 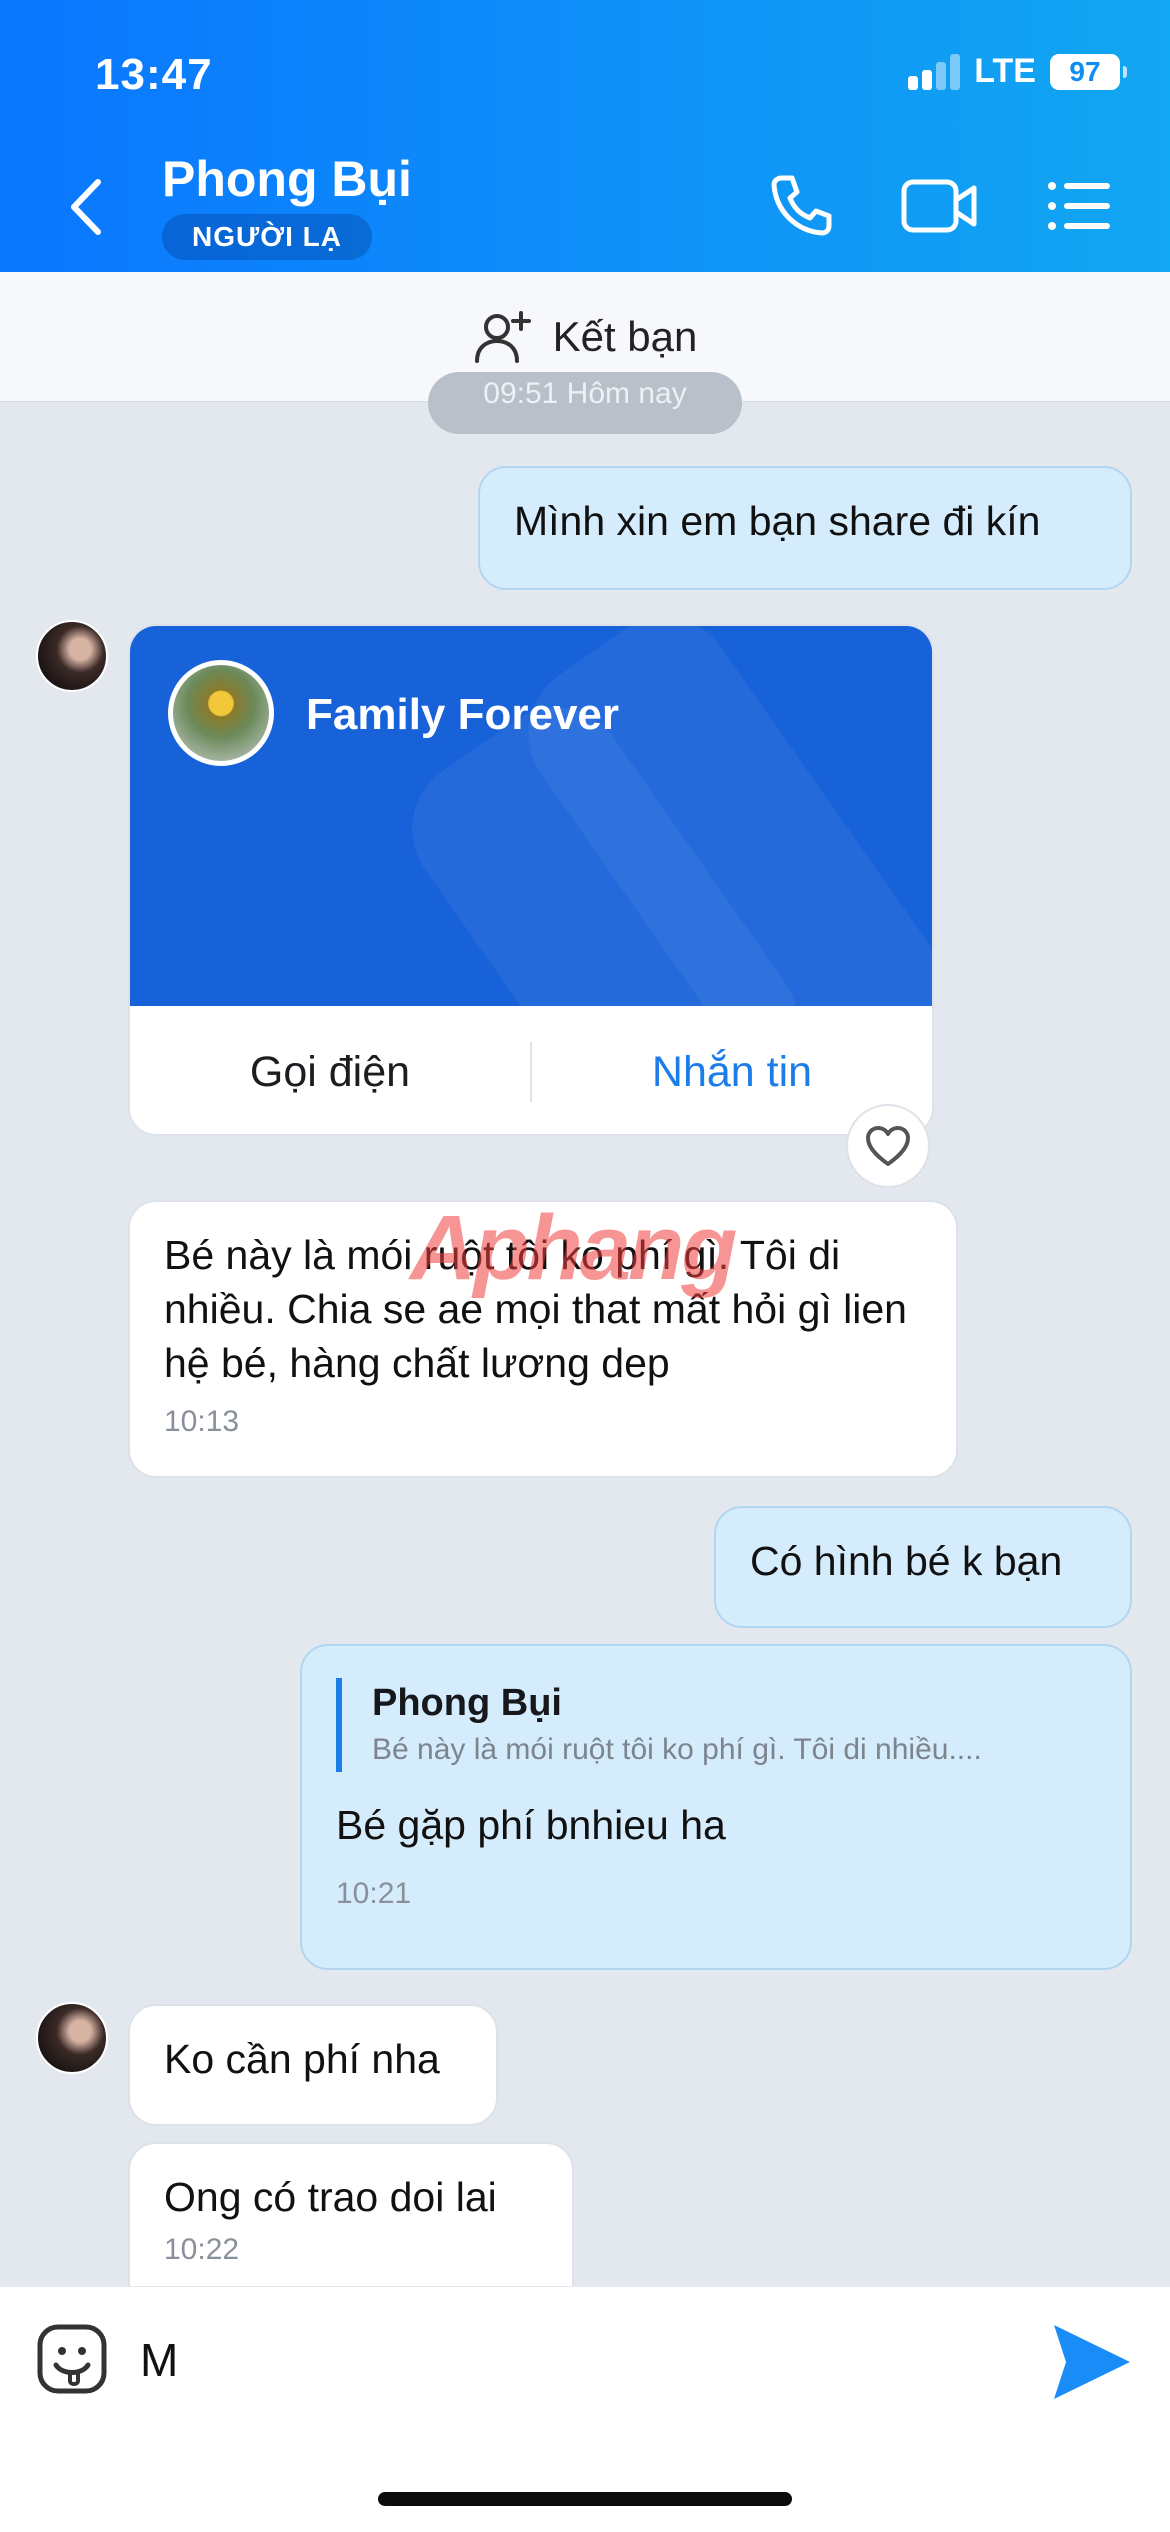 What do you see at coordinates (1088, 71) in the screenshot?
I see `battery-icon: 97` at bounding box center [1088, 71].